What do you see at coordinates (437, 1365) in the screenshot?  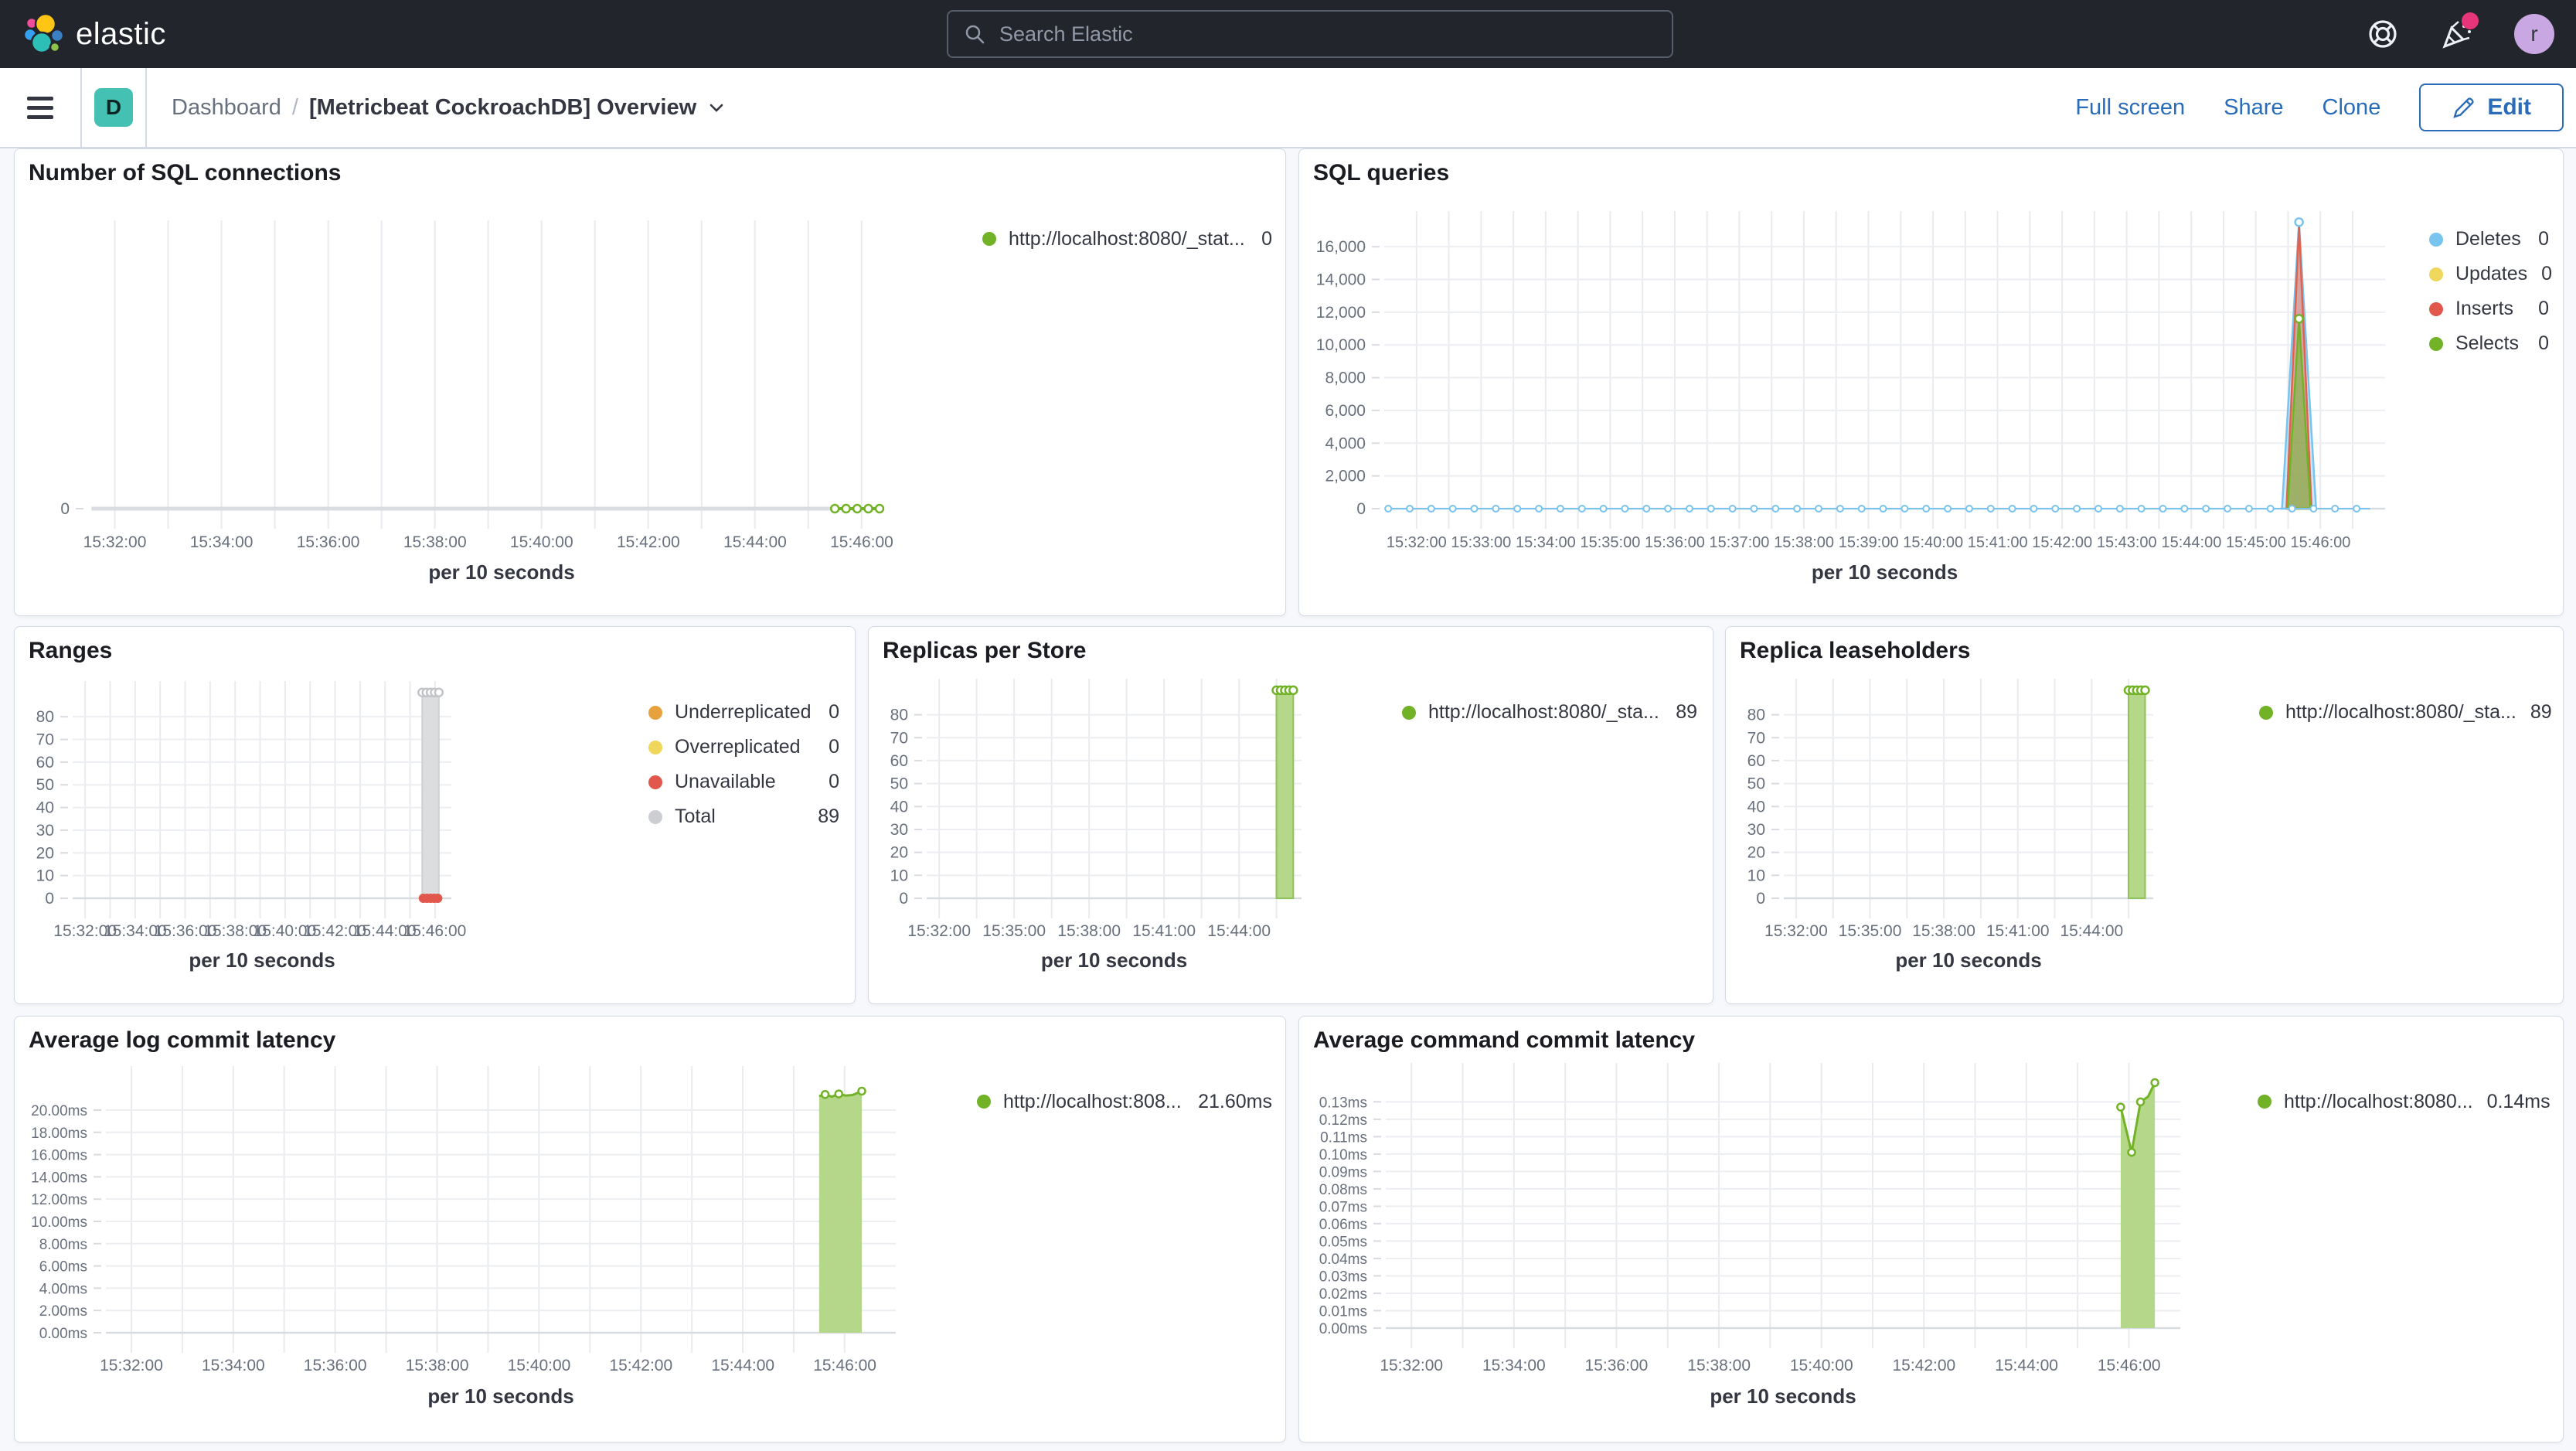 I see `svg-text: 15:38:00` at bounding box center [437, 1365].